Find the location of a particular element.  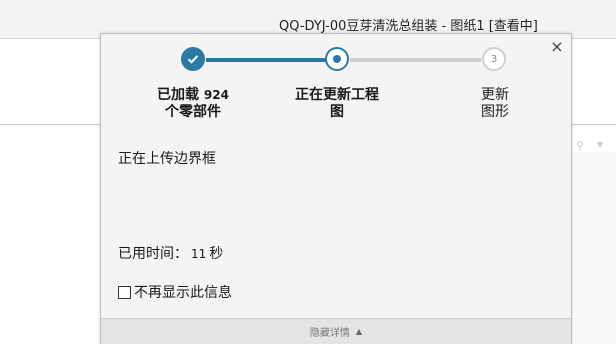

collapse-up-icon: ▲ is located at coordinates (359, 331).